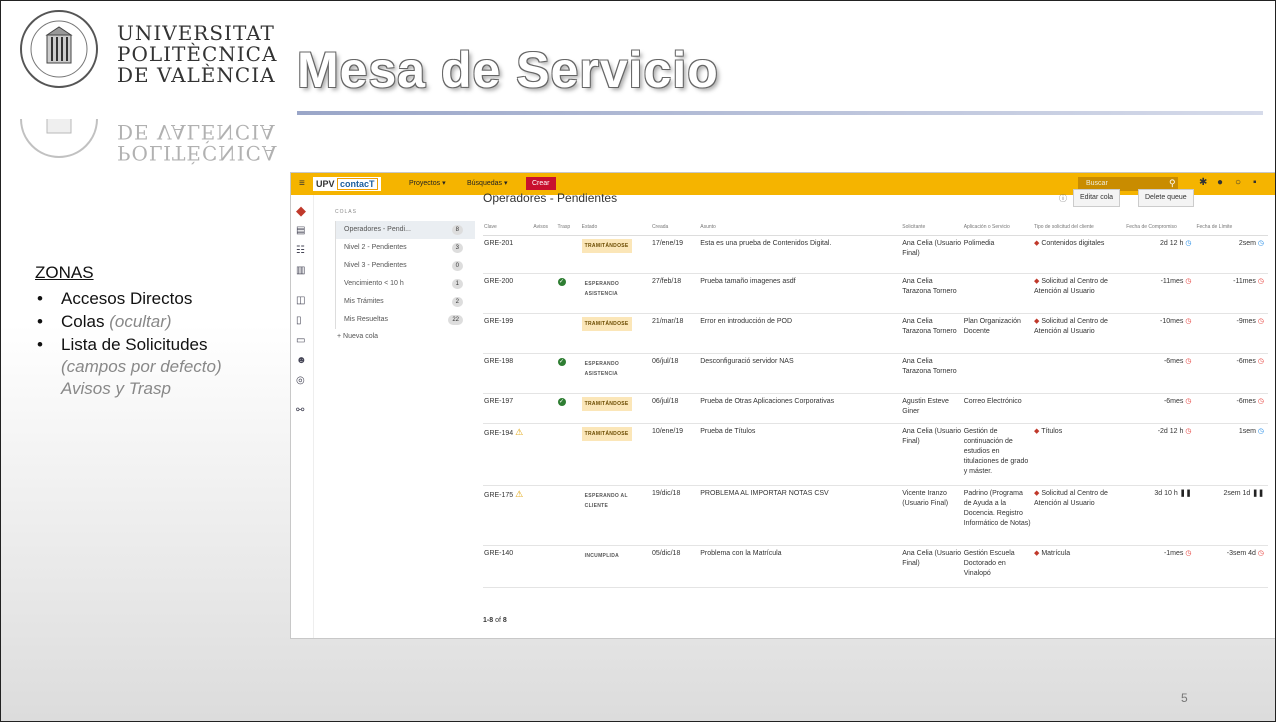  Describe the element at coordinates (932, 227) in the screenshot. I see `col-solicitante: Solicitante` at that location.